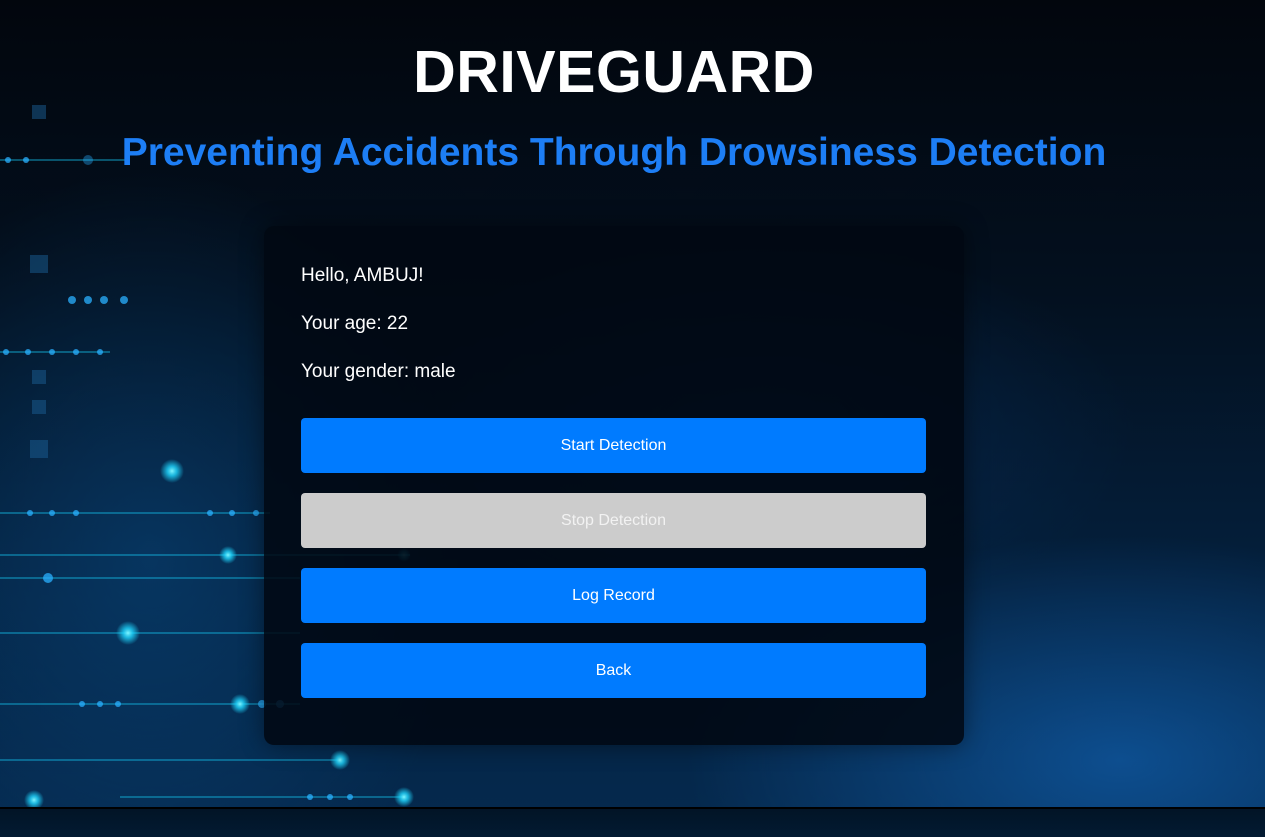 This screenshot has width=1265, height=837. I want to click on age-text: Your age: 22, so click(355, 323).